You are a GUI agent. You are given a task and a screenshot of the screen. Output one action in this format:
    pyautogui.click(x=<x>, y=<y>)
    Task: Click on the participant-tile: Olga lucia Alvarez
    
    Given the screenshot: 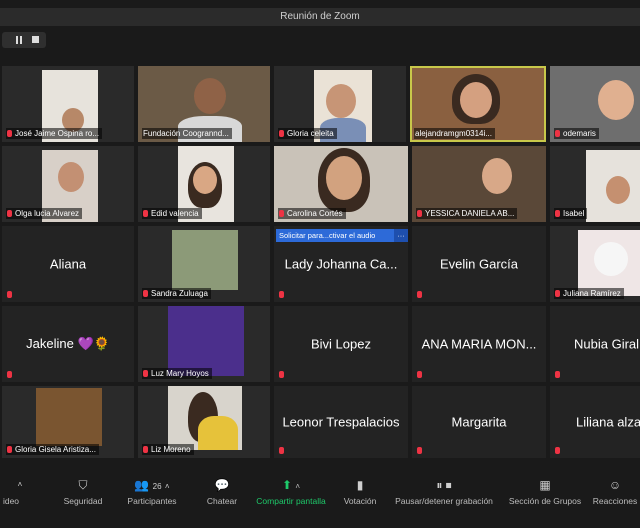 What is the action you would take?
    pyautogui.click(x=68, y=184)
    